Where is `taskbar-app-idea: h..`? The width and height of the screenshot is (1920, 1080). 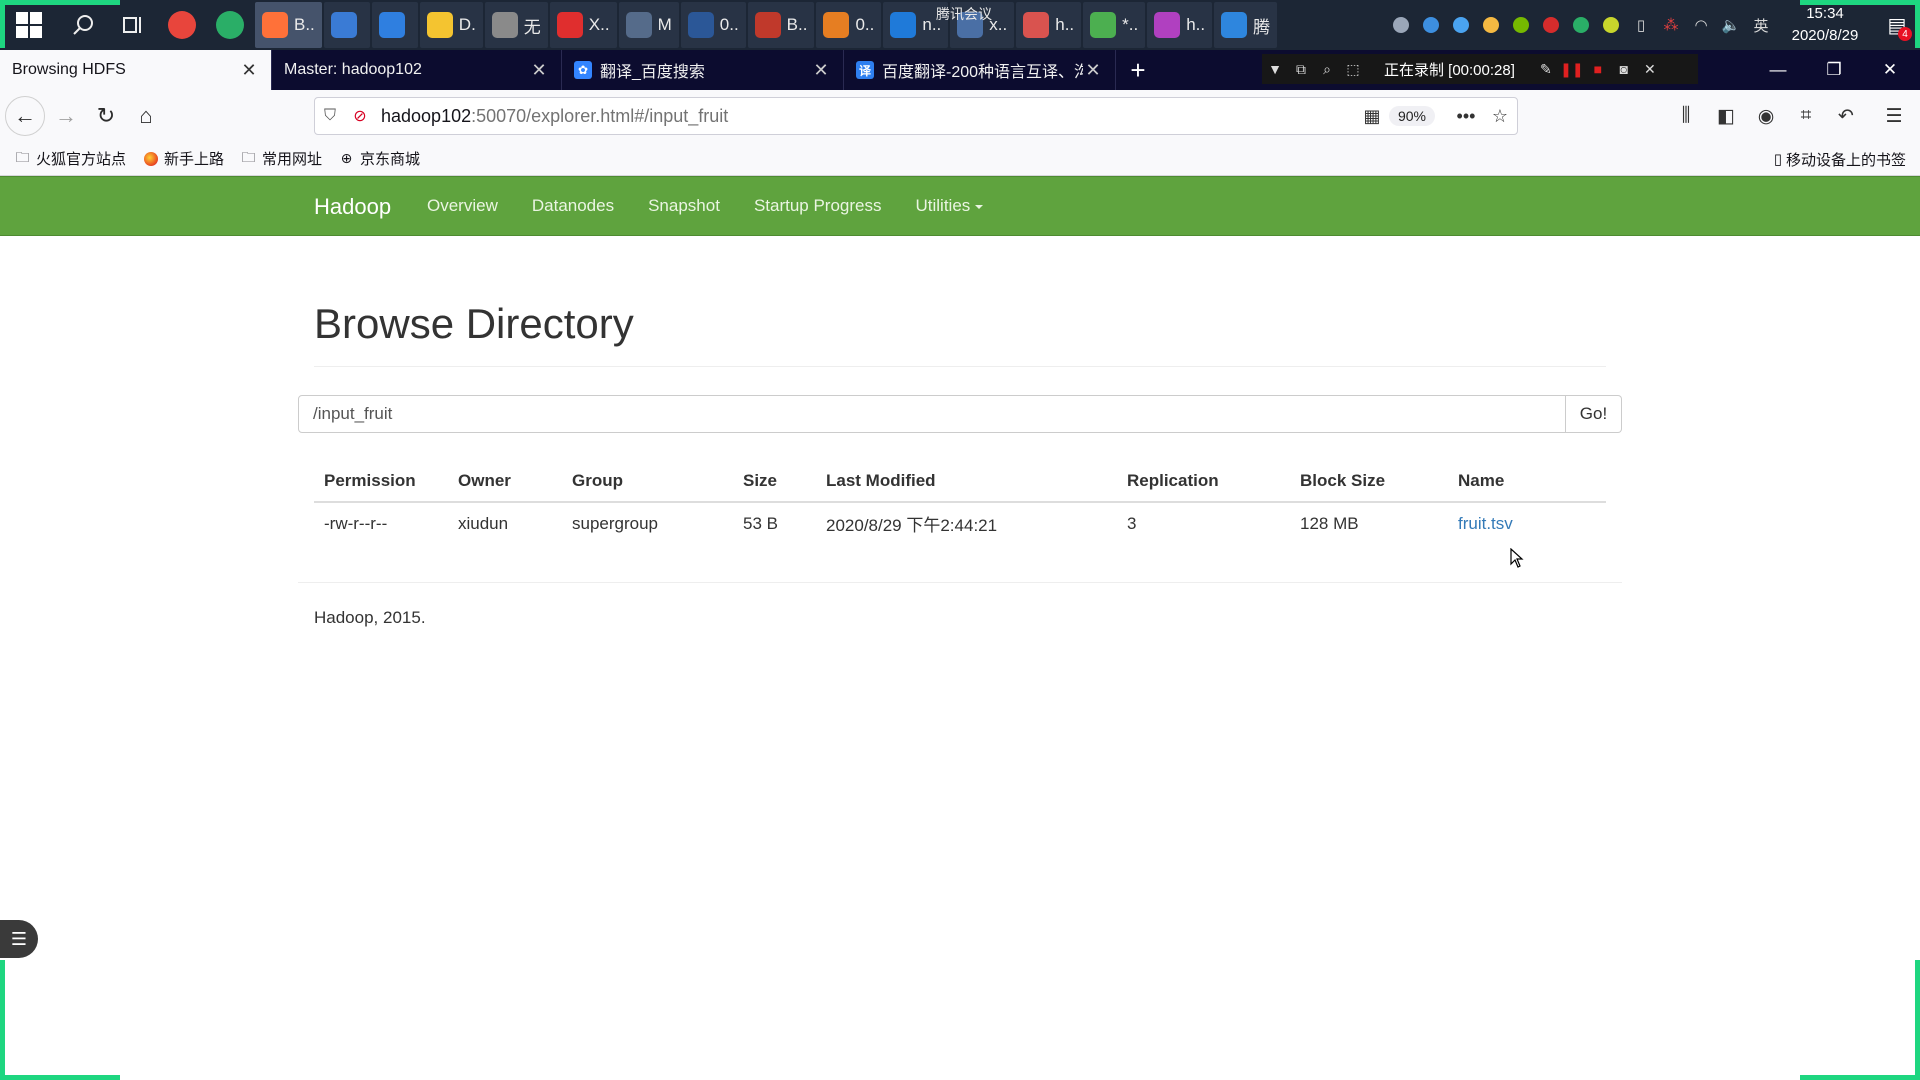 taskbar-app-idea: h.. is located at coordinates (1180, 25).